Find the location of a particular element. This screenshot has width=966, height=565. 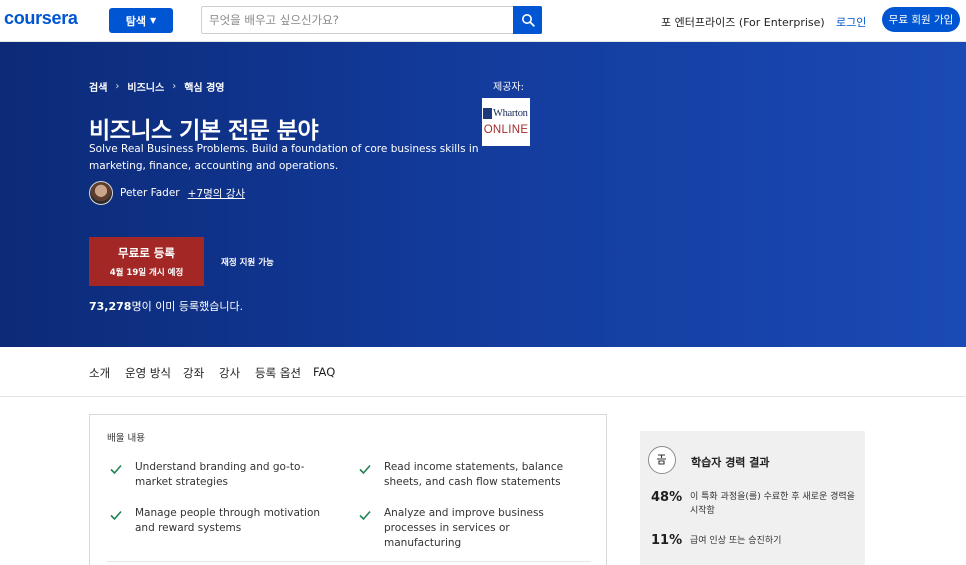

wharton-online-logo: Wharton ONLINE is located at coordinates (506, 122).